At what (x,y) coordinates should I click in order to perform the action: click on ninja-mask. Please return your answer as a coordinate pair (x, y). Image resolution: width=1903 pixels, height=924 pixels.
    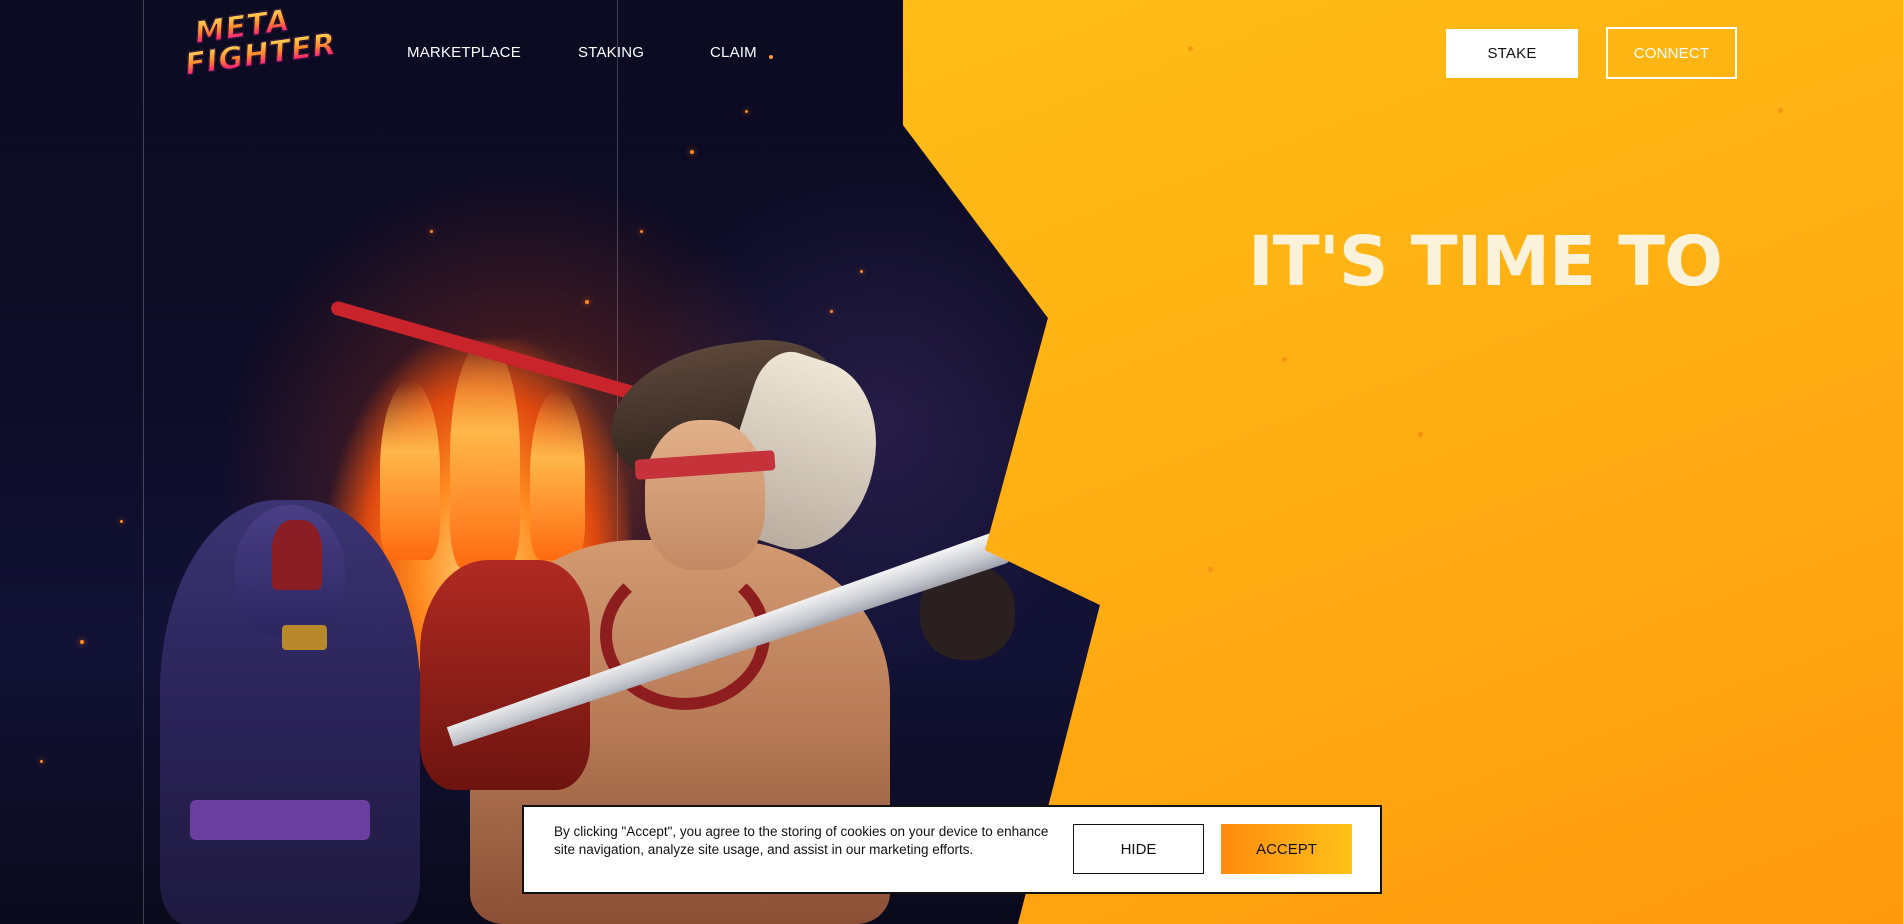
    Looking at the image, I should click on (304, 637).